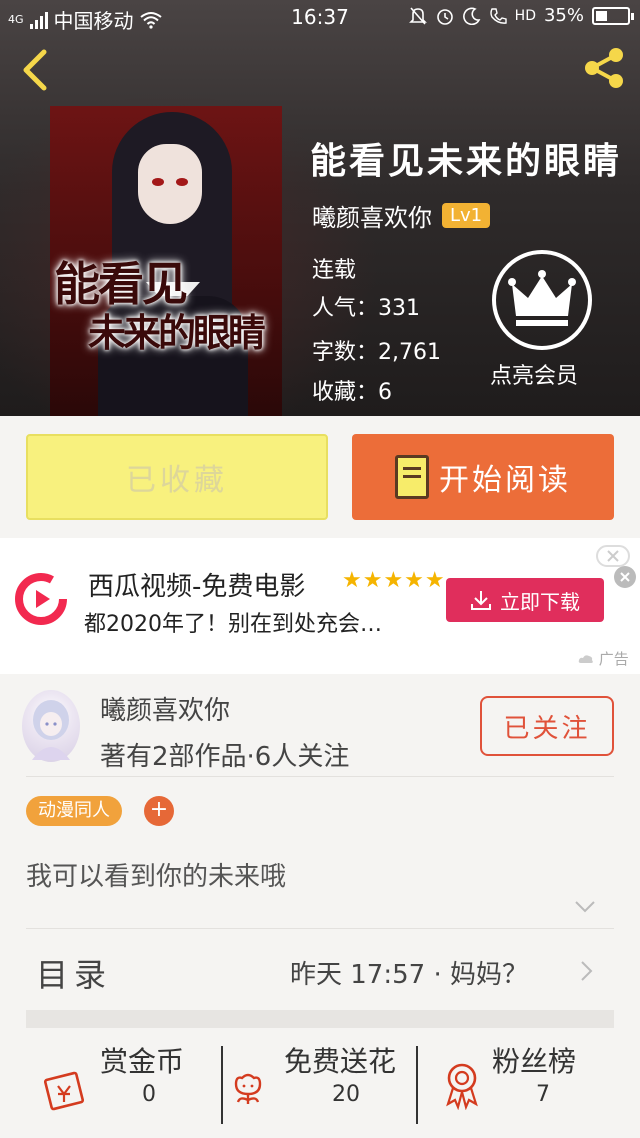  I want to click on hd-indicator: HD, so click(525, 15).